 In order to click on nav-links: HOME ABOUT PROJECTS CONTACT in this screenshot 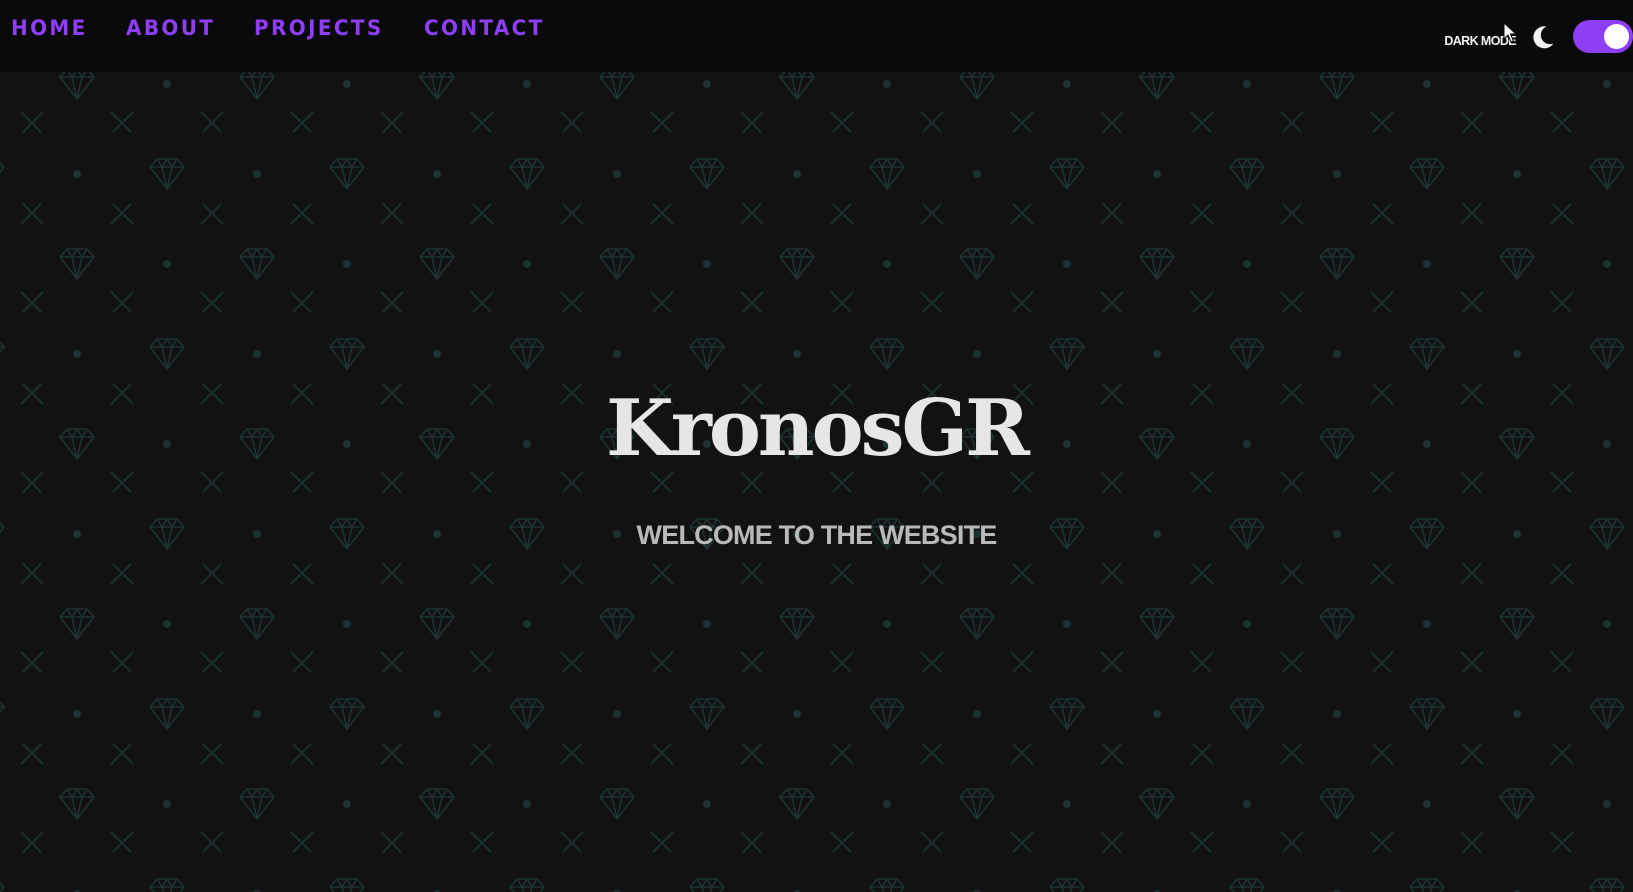, I will do `click(281, 28)`.